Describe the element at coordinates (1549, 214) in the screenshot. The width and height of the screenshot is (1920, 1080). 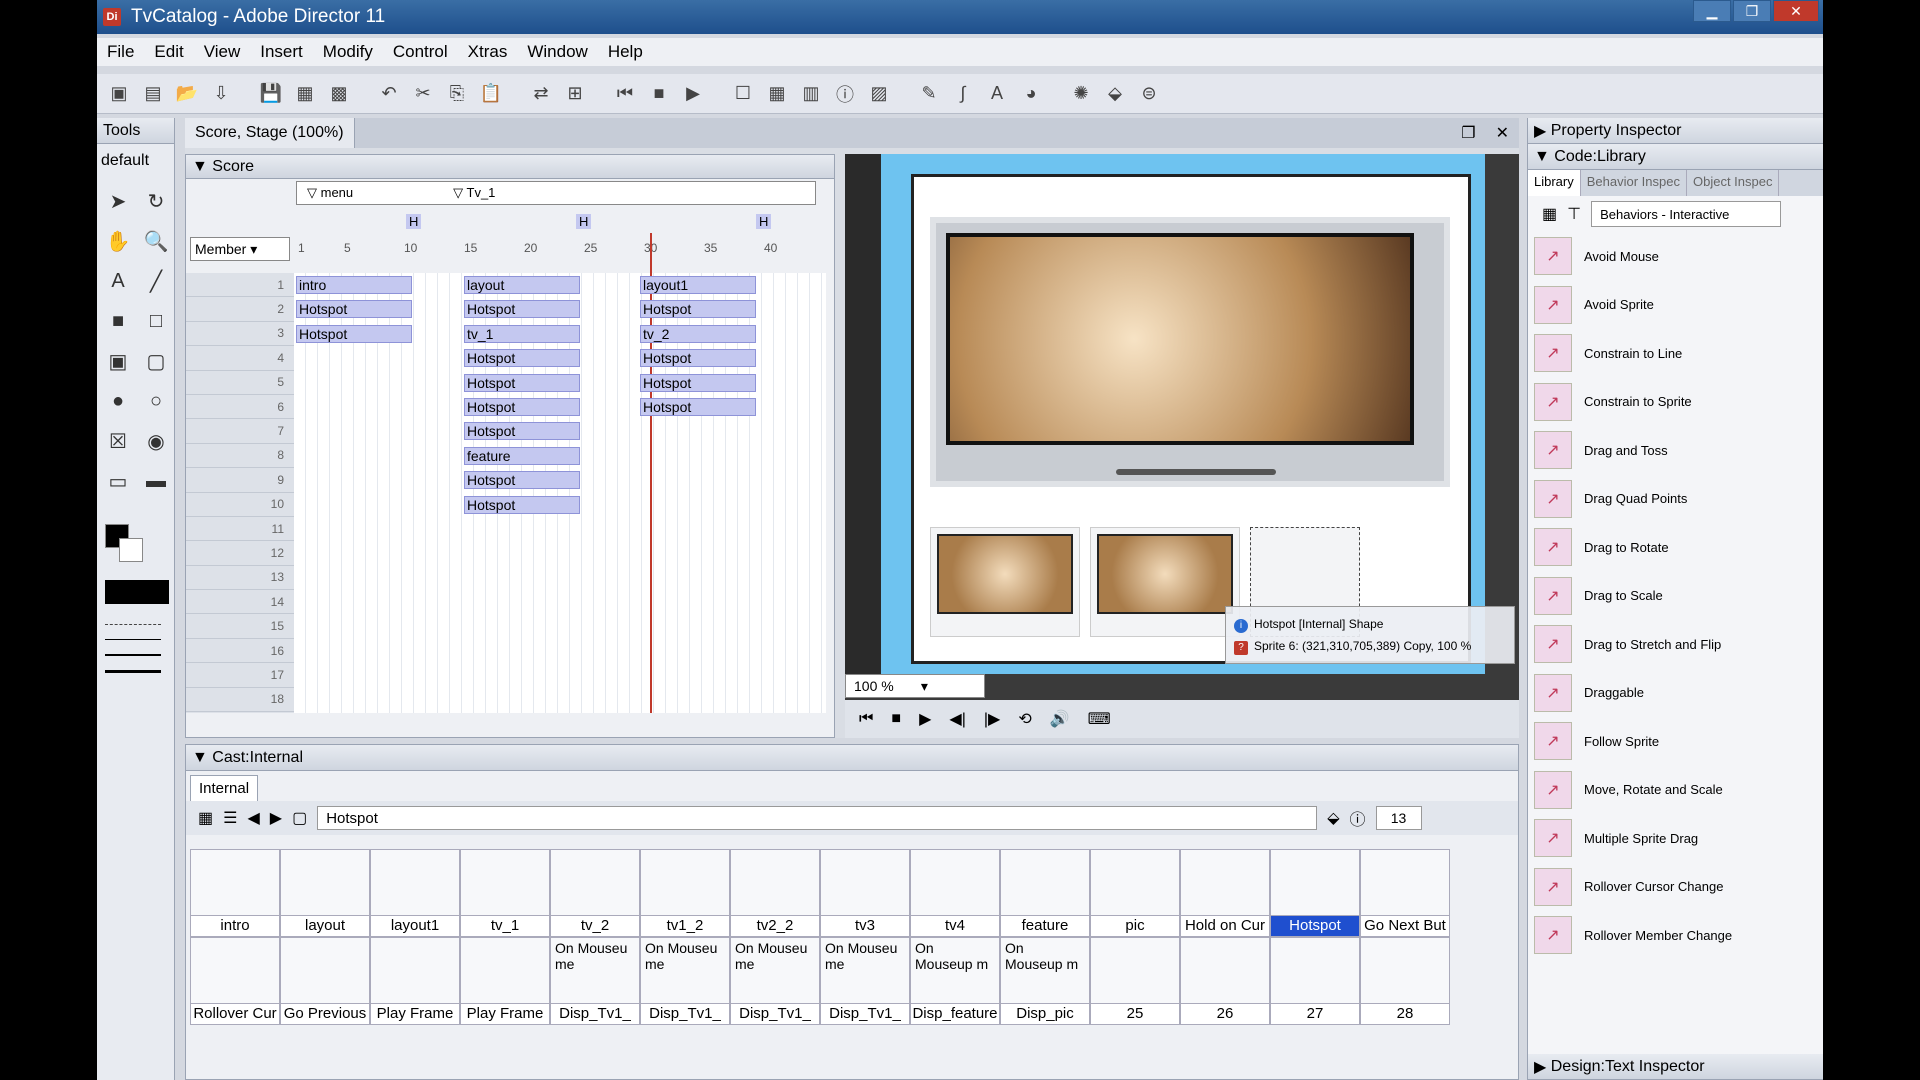
I see `library-view-icon: ▦` at that location.